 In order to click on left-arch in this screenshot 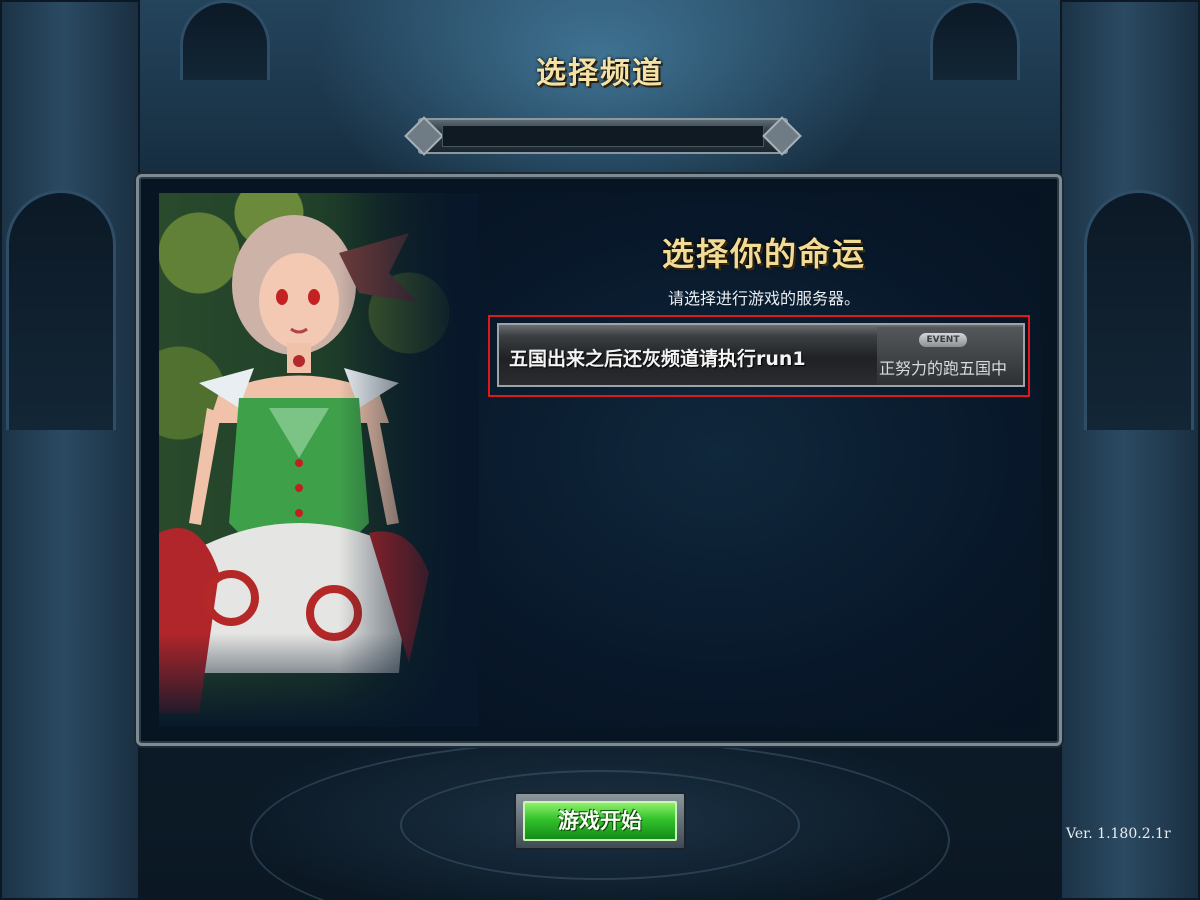, I will do `click(61, 310)`.